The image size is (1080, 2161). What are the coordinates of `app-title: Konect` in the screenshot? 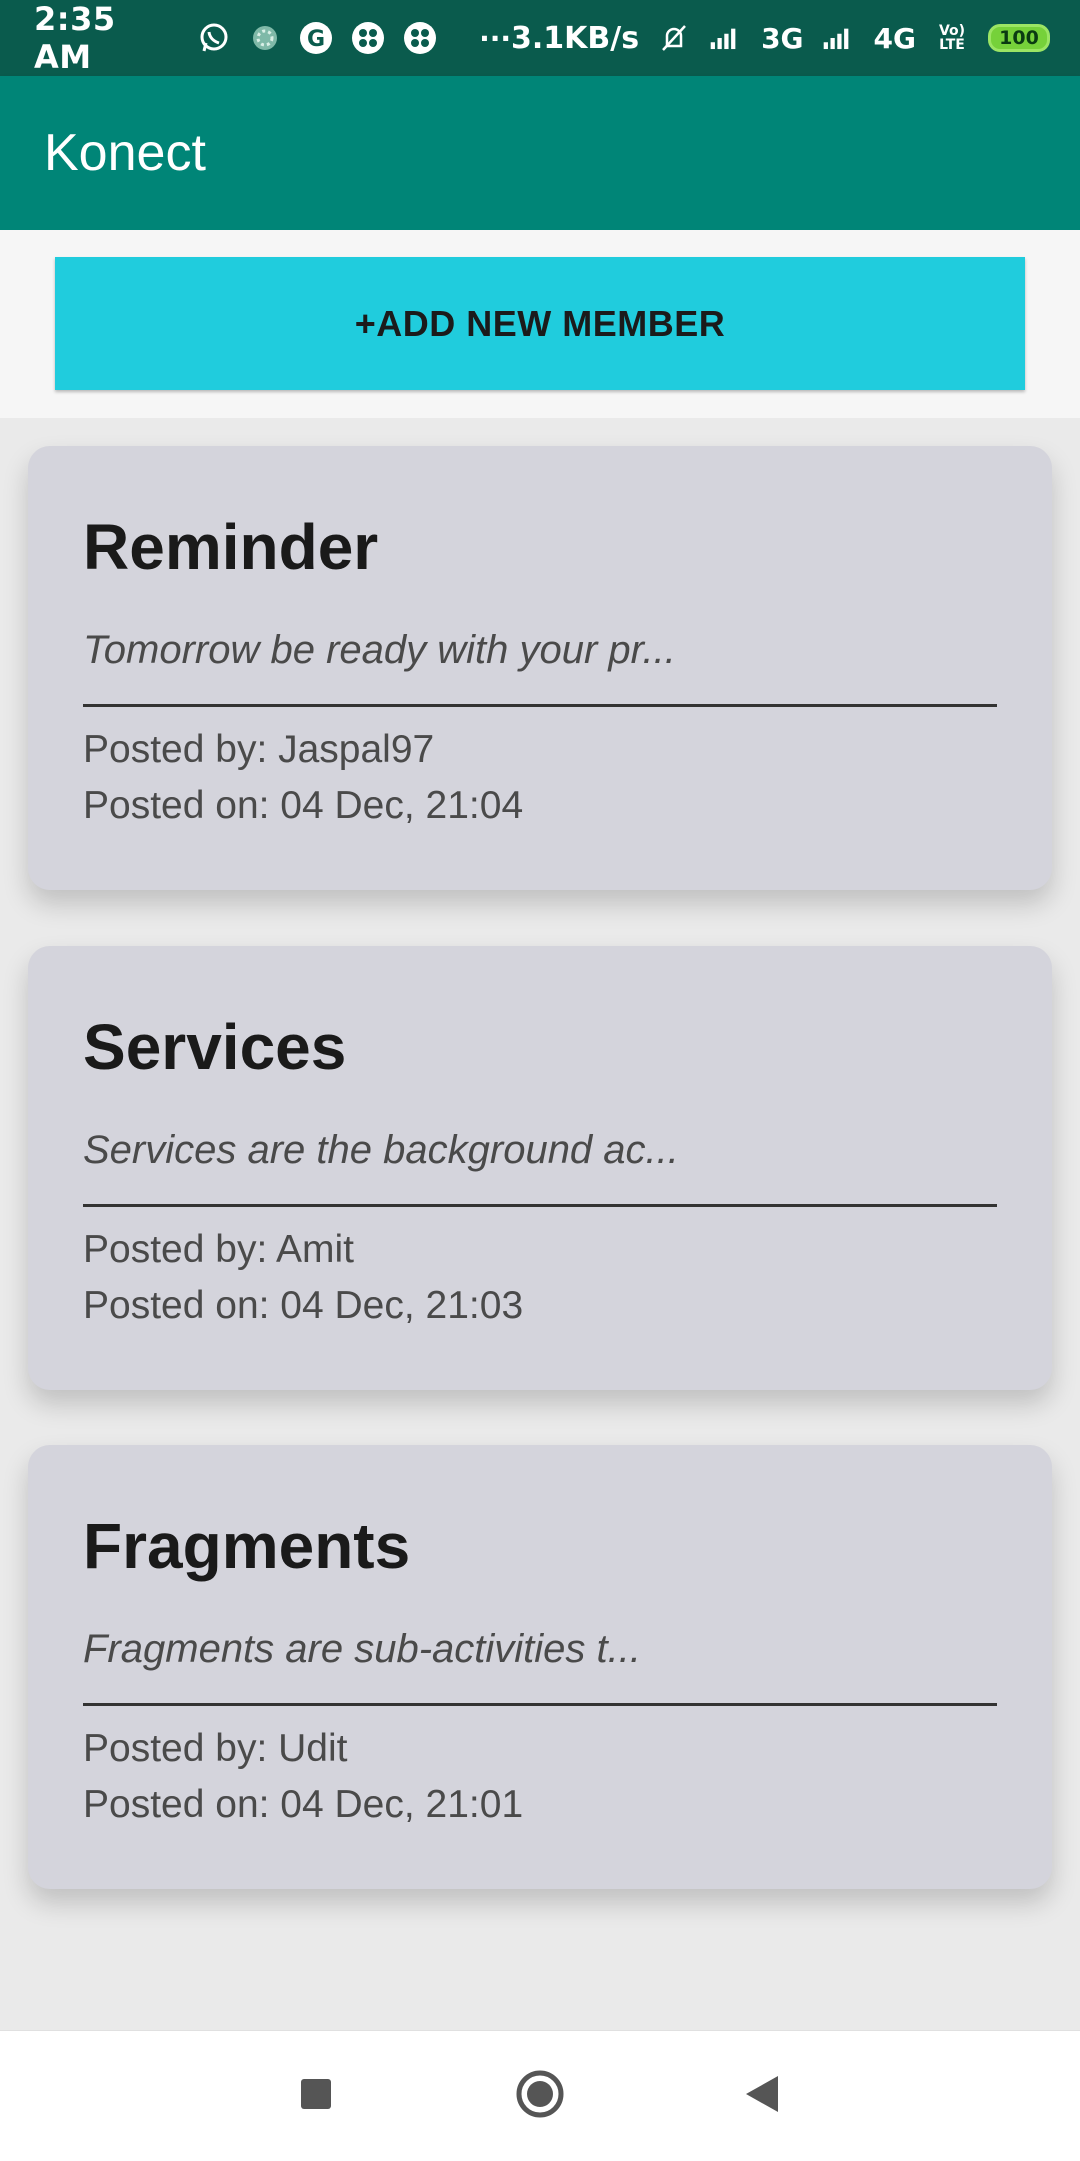 It's located at (125, 153).